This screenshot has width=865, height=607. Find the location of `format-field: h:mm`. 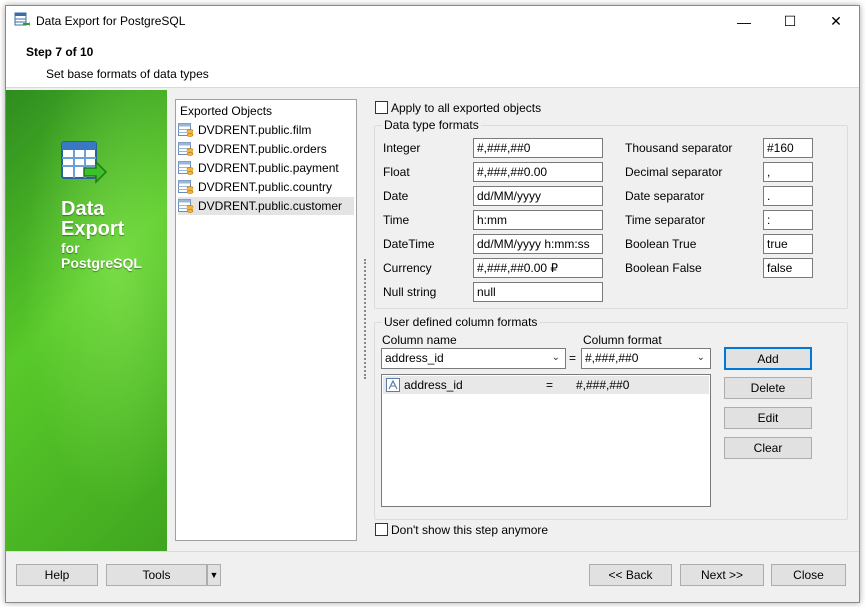

format-field: h:mm is located at coordinates (538, 220).